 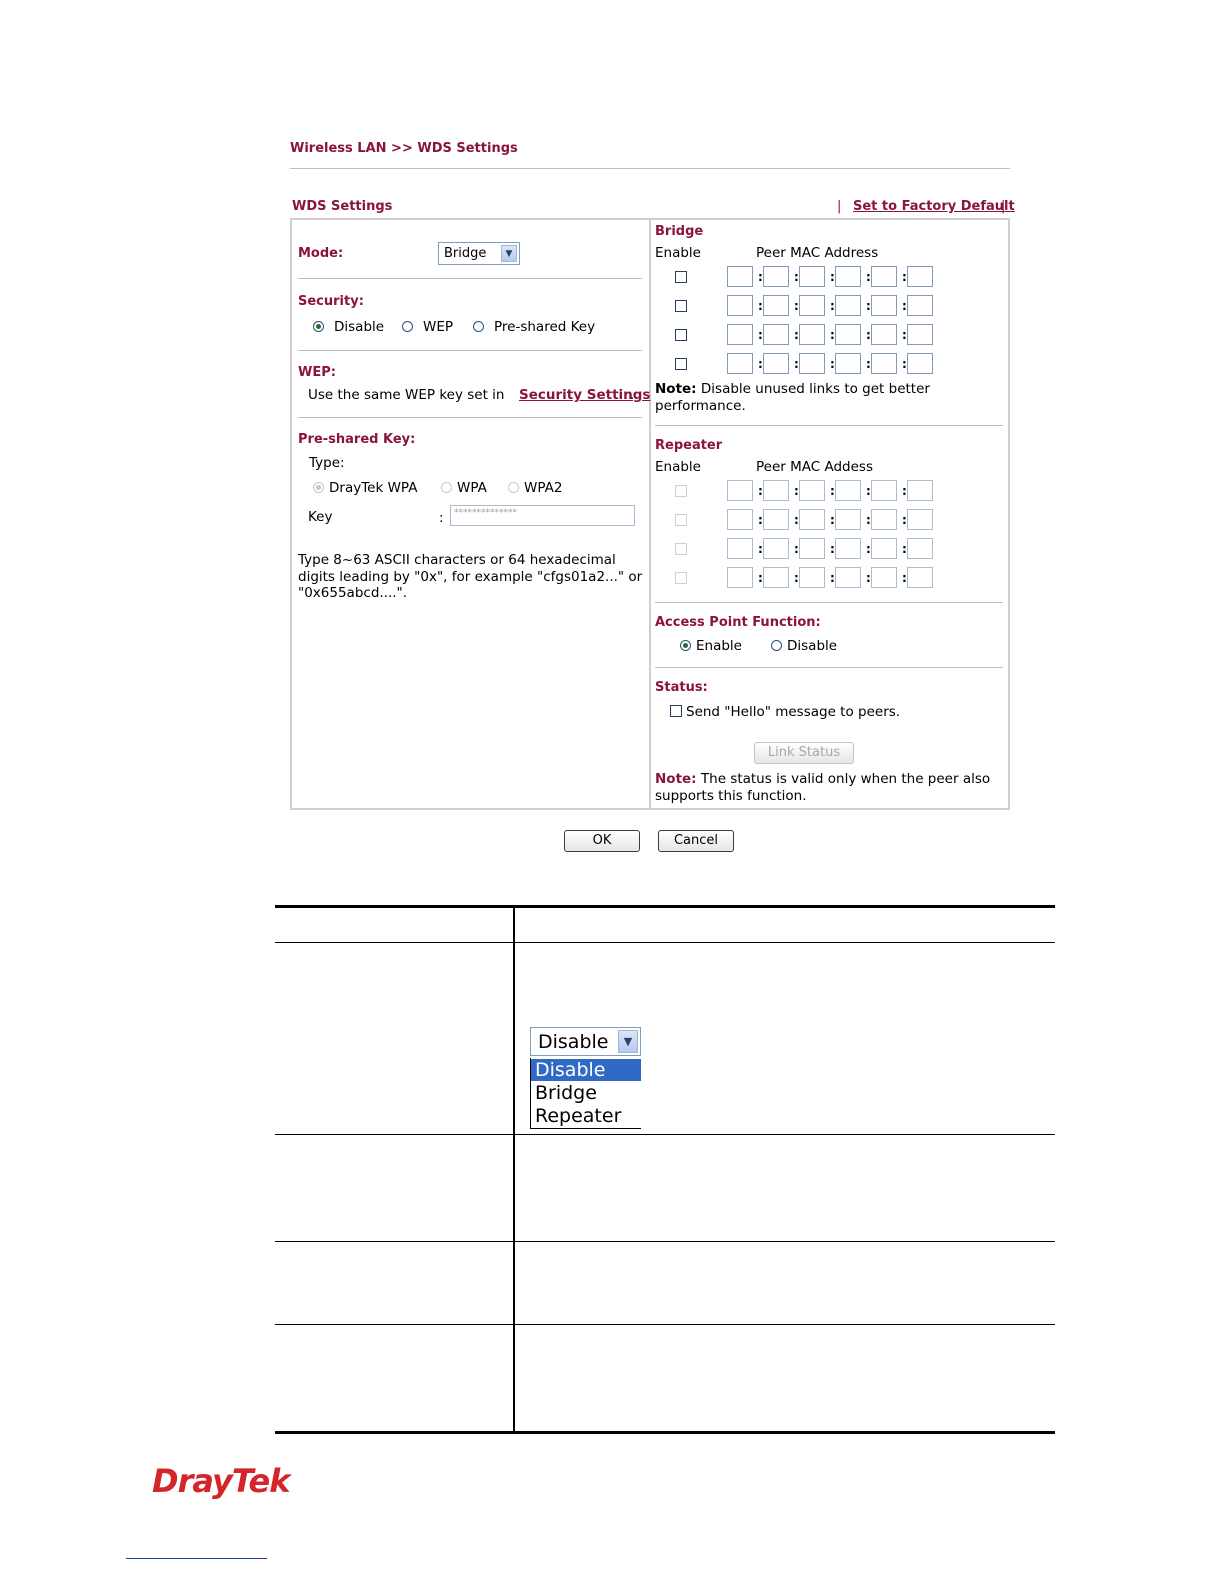 What do you see at coordinates (676, 711) in the screenshot?
I see `send-hello-checkbox` at bounding box center [676, 711].